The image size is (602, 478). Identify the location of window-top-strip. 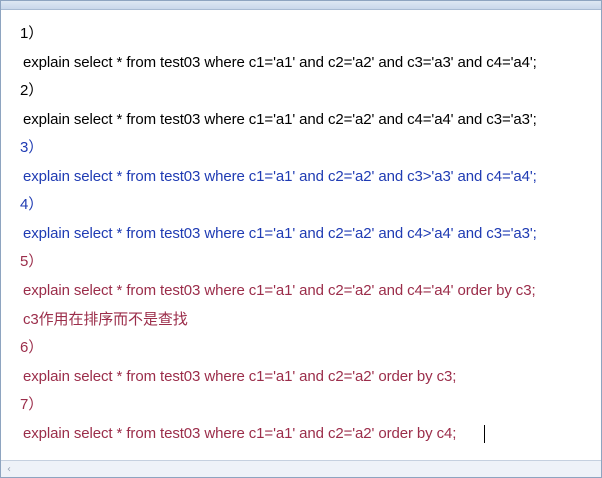
(301, 5).